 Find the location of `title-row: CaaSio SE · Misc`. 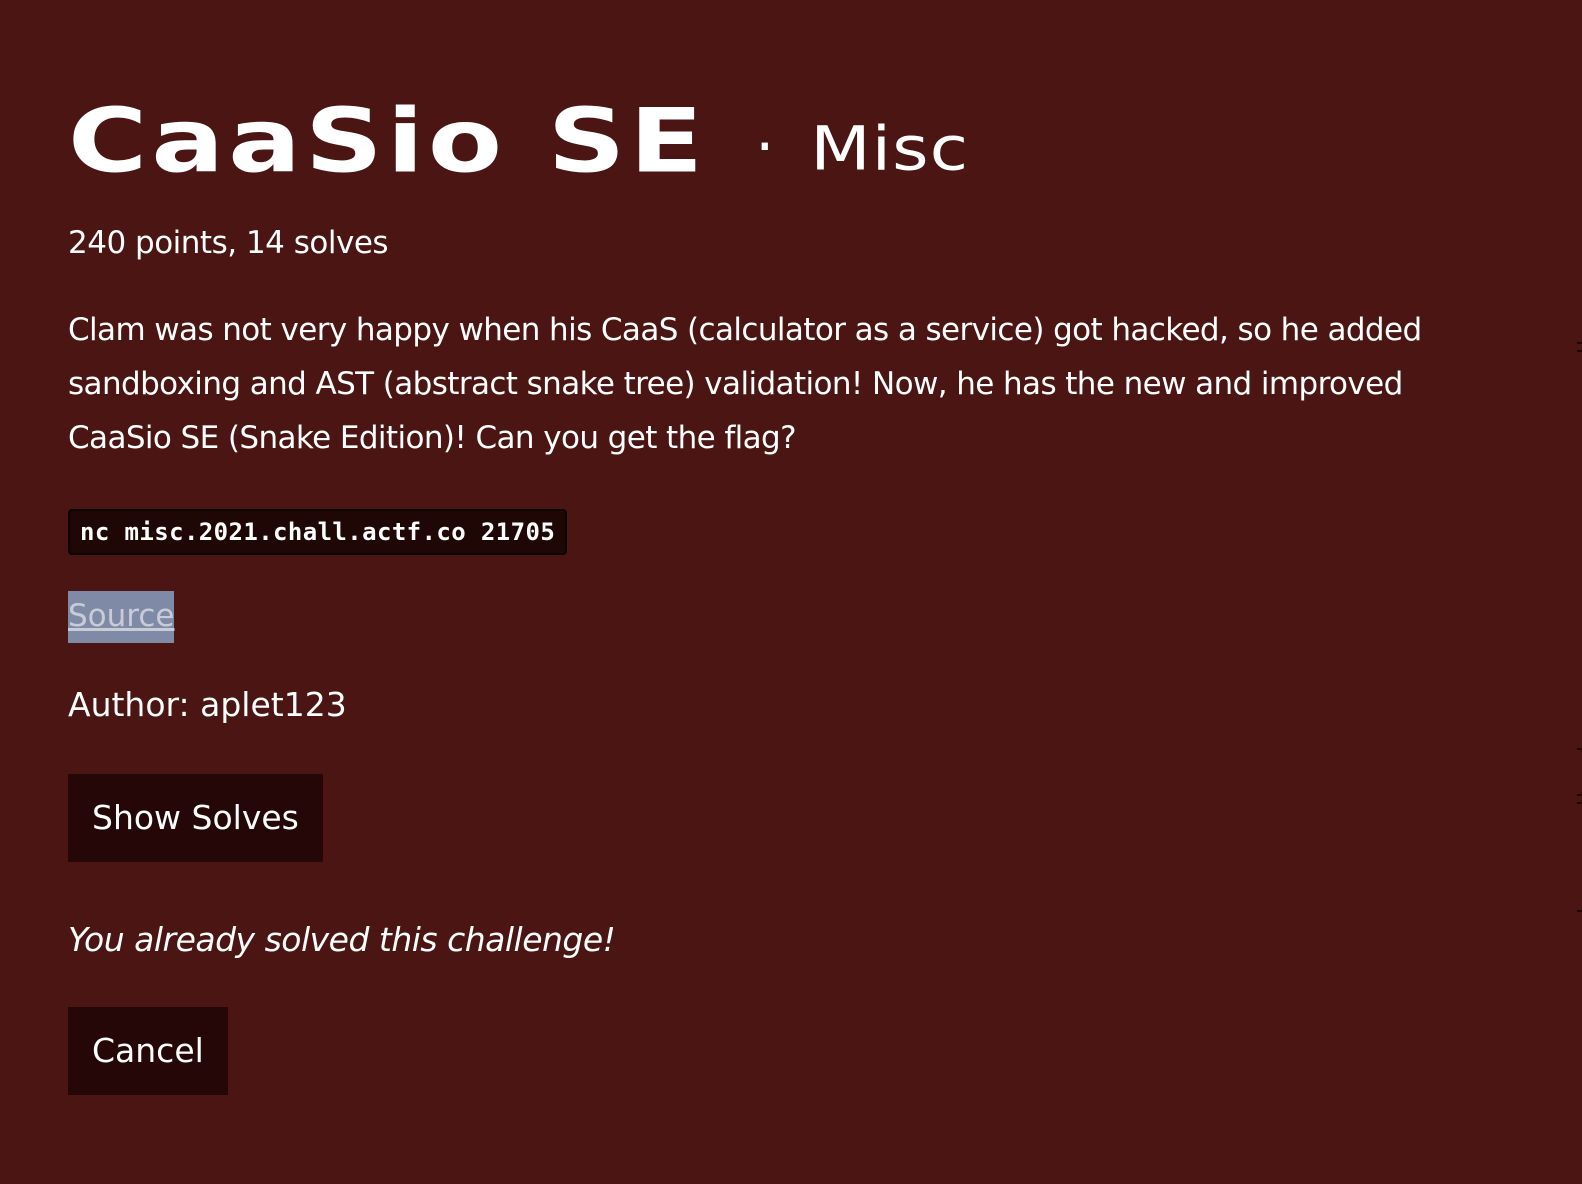

title-row: CaaSio SE · Misc is located at coordinates (798, 131).